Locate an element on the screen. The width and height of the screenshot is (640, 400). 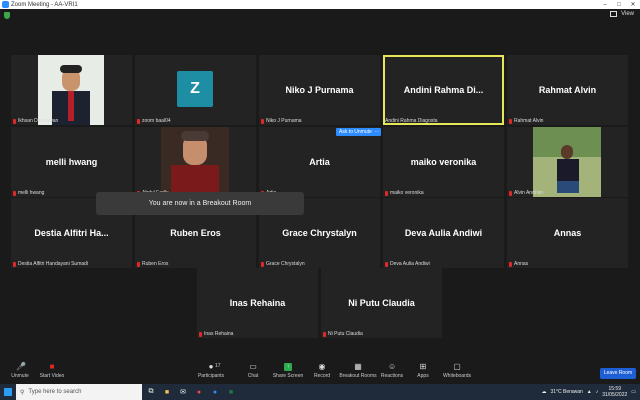
participant-tile: Artia Artia is located at coordinates (319, 162).